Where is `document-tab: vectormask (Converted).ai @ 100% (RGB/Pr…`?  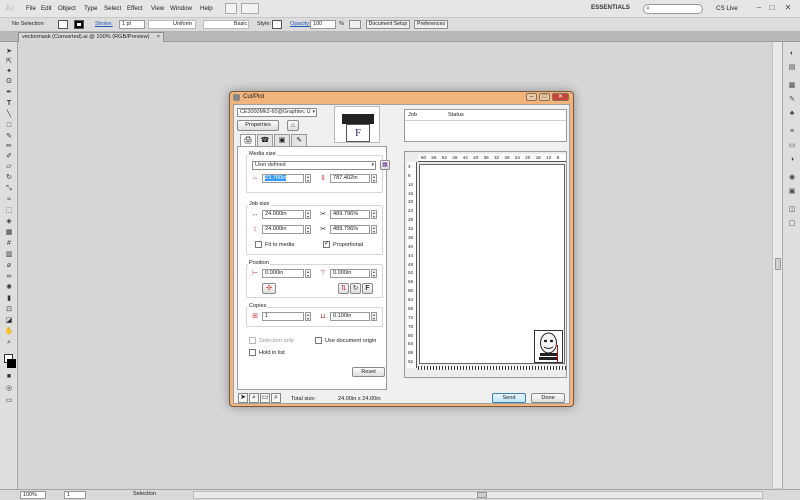 document-tab: vectormask (Converted).ai @ 100% (RGB/Pr… is located at coordinates (91, 37).